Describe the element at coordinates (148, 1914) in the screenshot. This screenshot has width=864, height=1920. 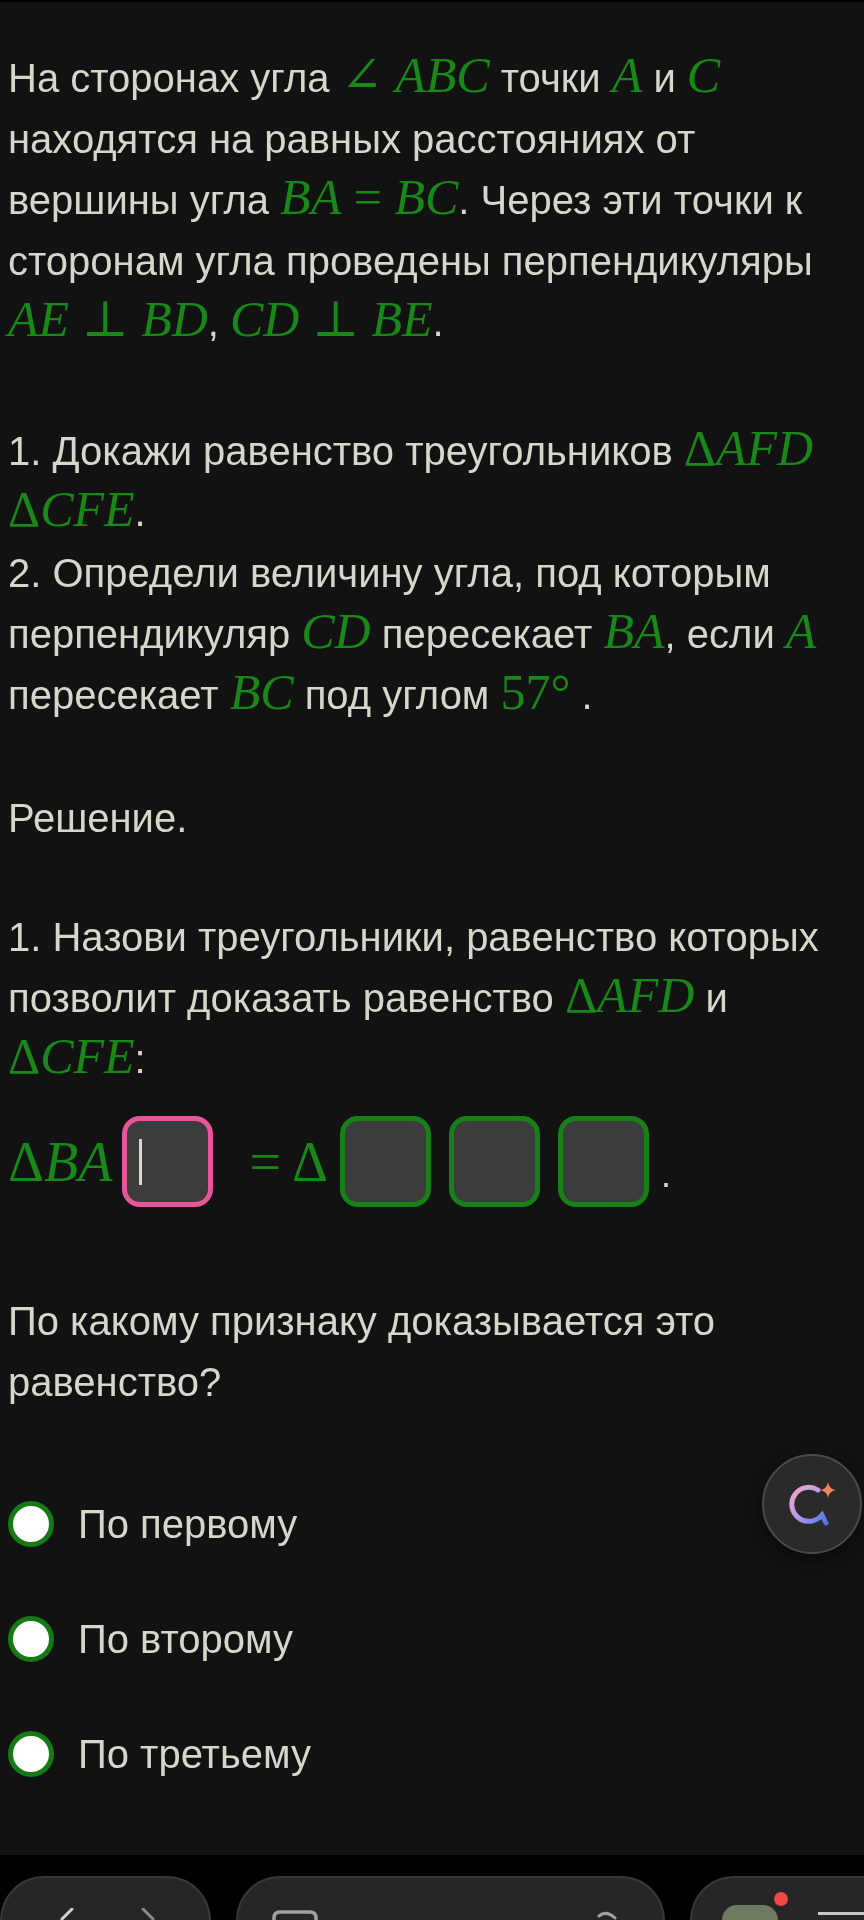
I see `chevron-right-icon` at that location.